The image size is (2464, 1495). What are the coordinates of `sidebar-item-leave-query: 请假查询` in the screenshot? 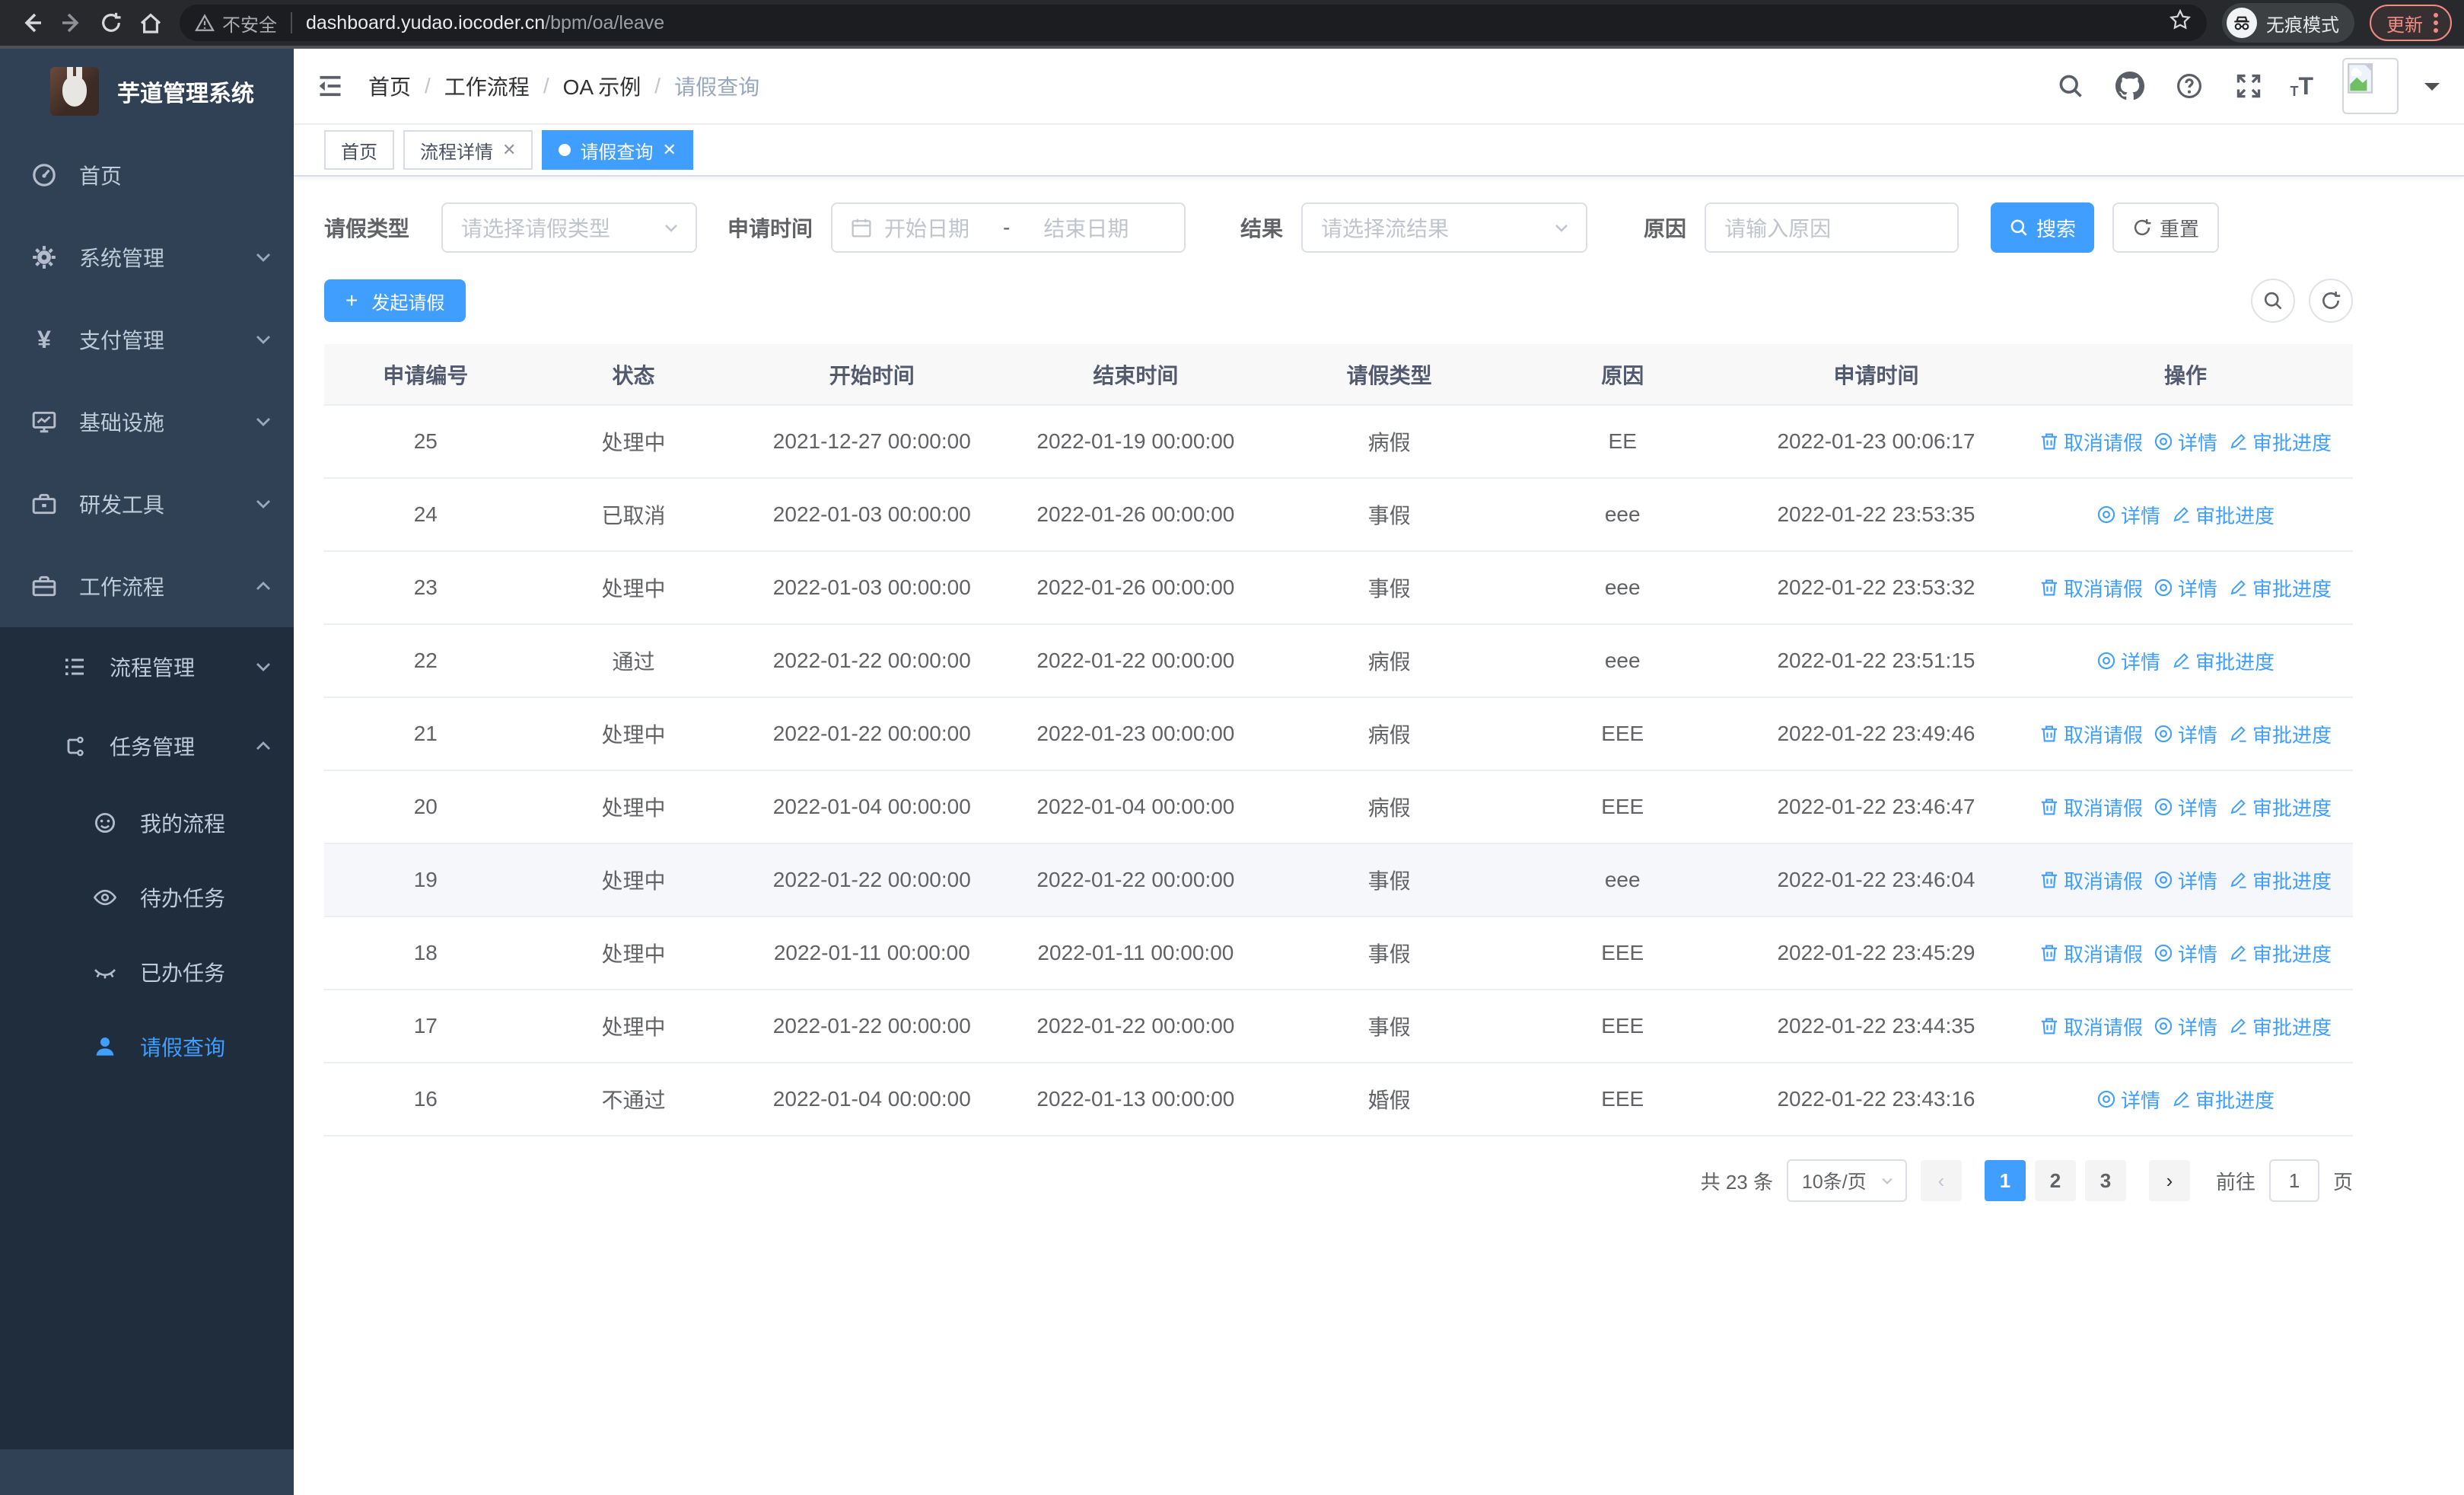 It's located at (147, 1047).